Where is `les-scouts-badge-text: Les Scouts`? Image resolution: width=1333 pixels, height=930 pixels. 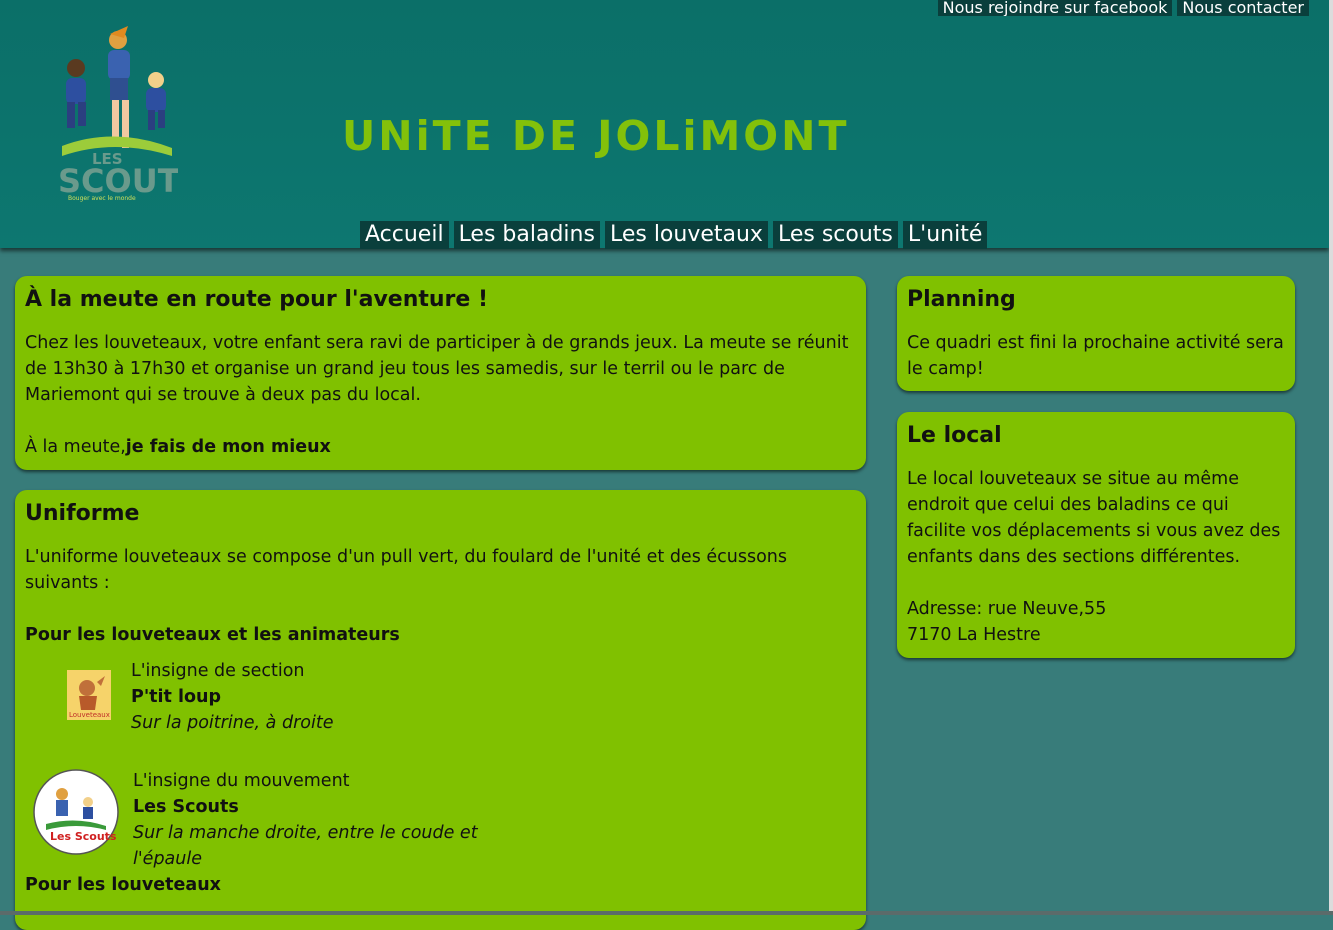 les-scouts-badge-text: Les Scouts is located at coordinates (83, 836).